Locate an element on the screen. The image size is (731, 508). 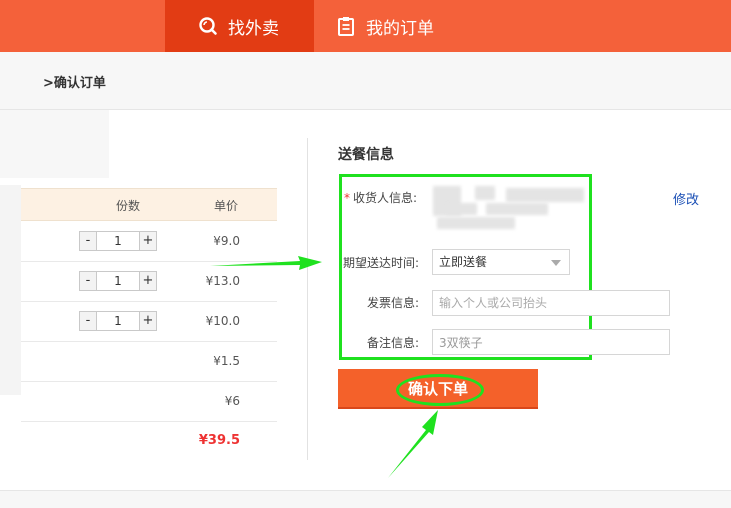
clipboard-icon is located at coordinates (346, 26).